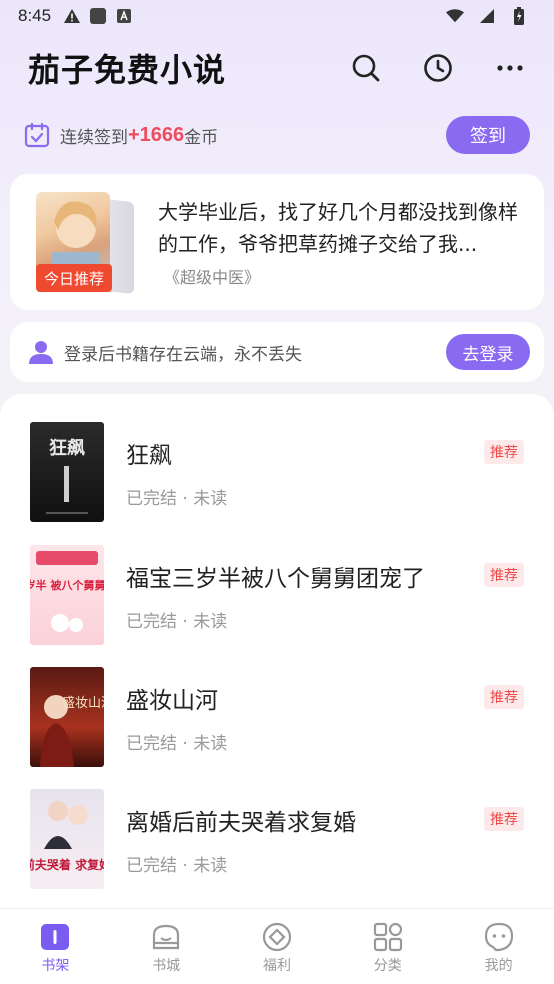 This screenshot has width=554, height=984. I want to click on bottom-tab-bar: 书架 书城 福利 分类 我的, so click(277, 946).